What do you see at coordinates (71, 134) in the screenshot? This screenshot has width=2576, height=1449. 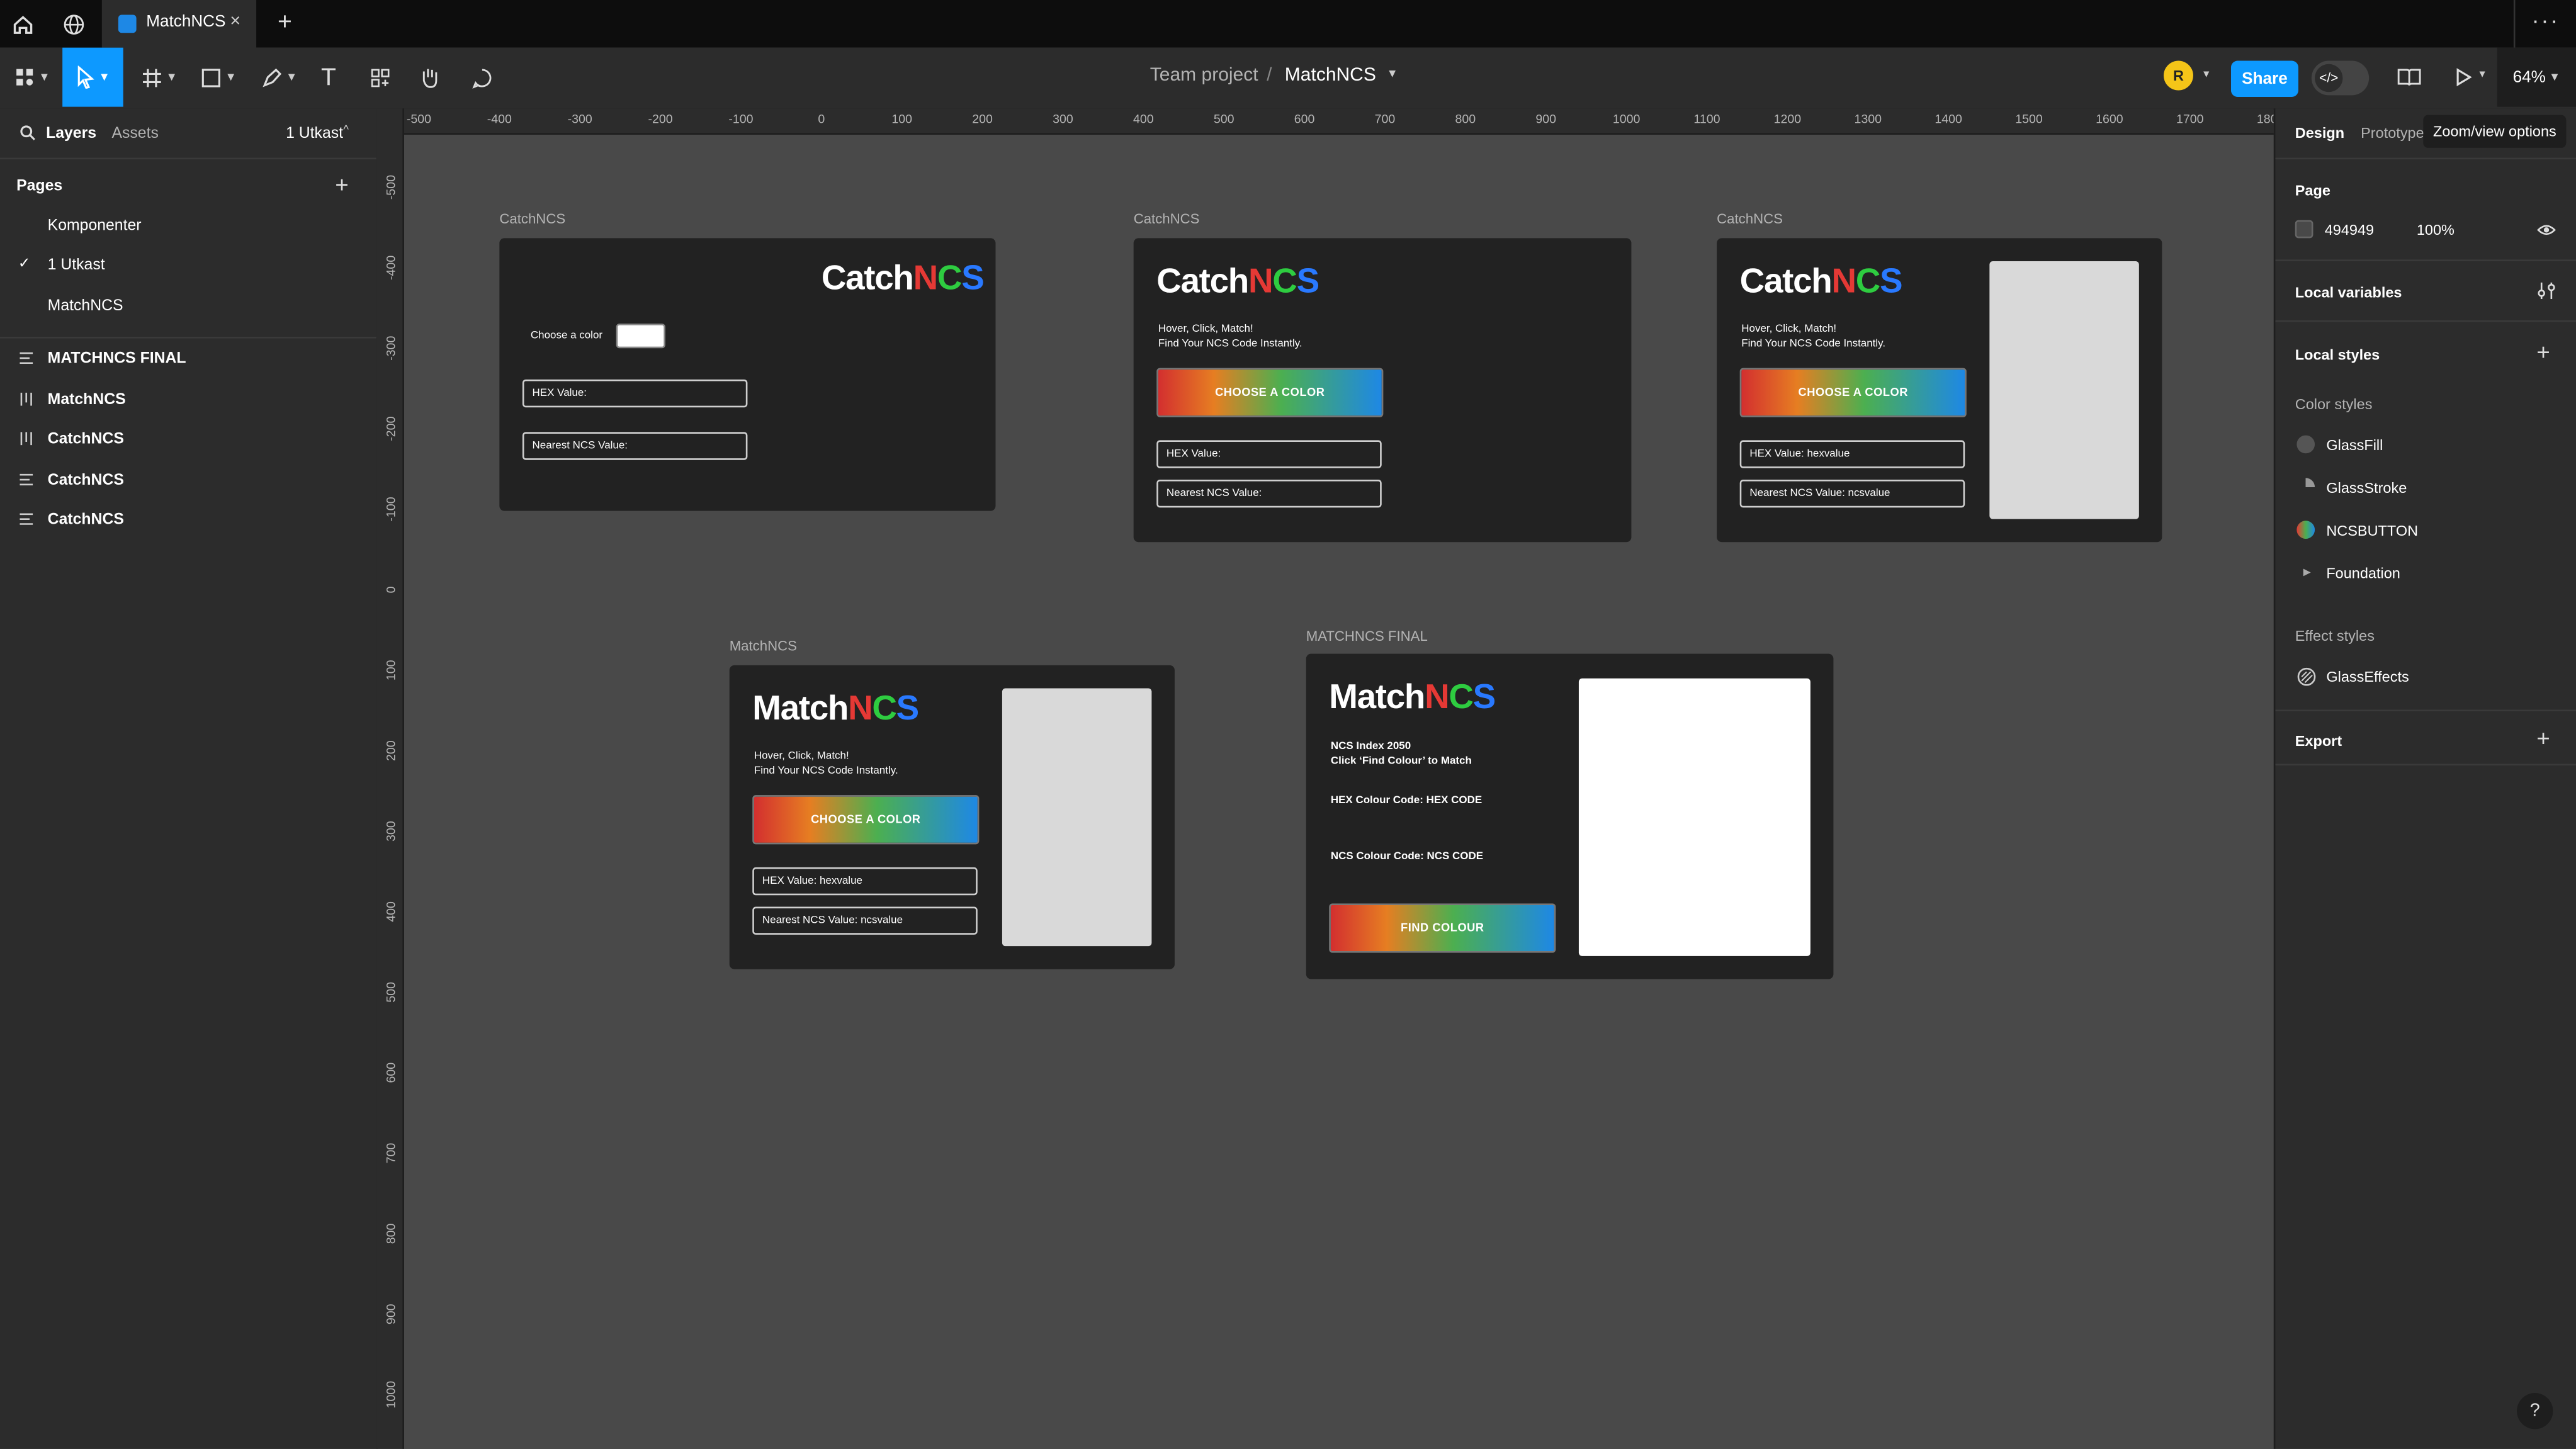 I see `tab-layers: Layers` at bounding box center [71, 134].